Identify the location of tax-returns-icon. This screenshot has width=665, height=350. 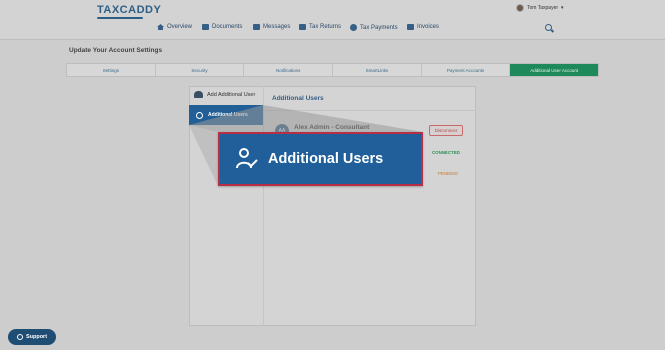
(302, 27).